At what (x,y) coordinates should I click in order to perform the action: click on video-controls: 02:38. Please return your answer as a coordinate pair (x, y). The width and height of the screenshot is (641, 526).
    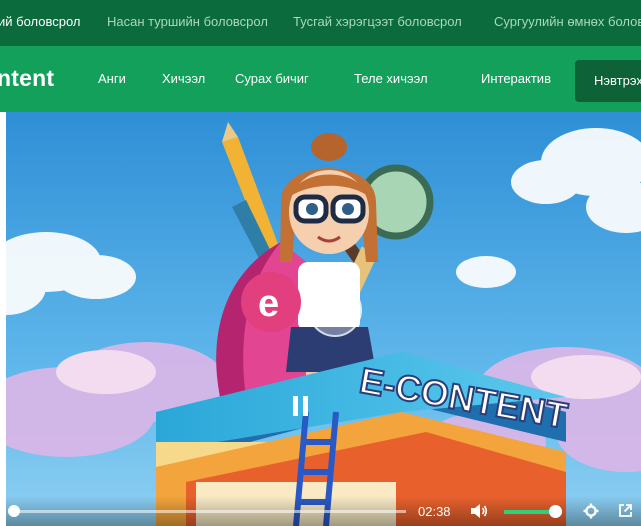
    Looking at the image, I should click on (323, 511).